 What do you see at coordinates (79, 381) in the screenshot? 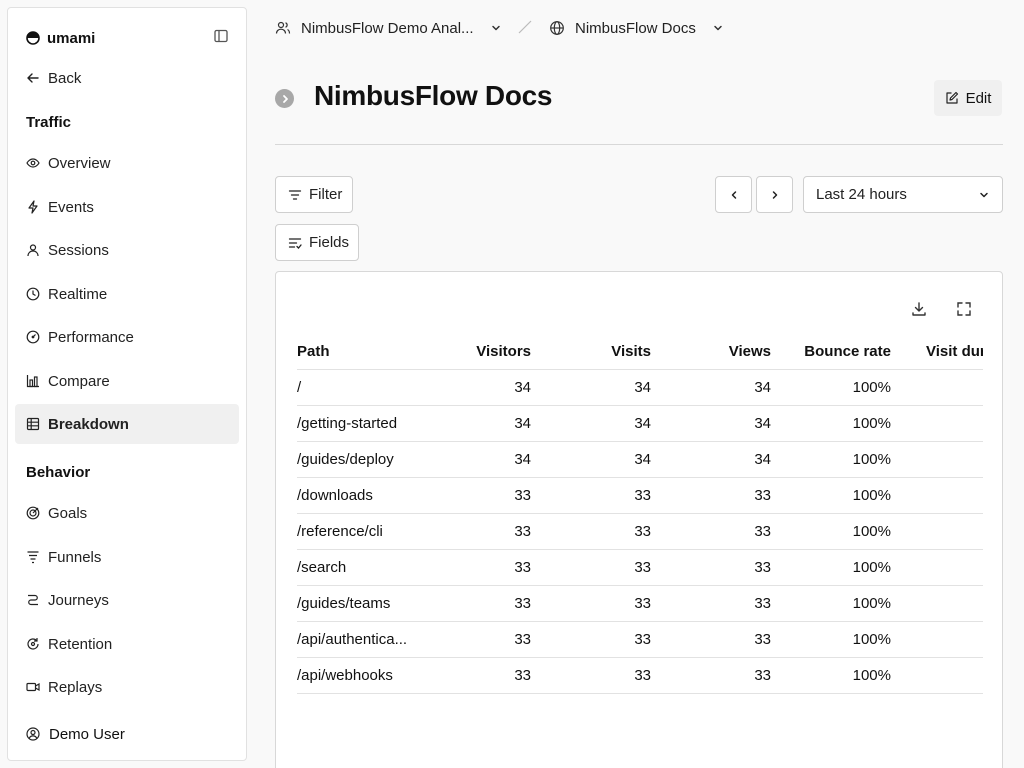
I see `sidebar-item-label: Compare` at bounding box center [79, 381].